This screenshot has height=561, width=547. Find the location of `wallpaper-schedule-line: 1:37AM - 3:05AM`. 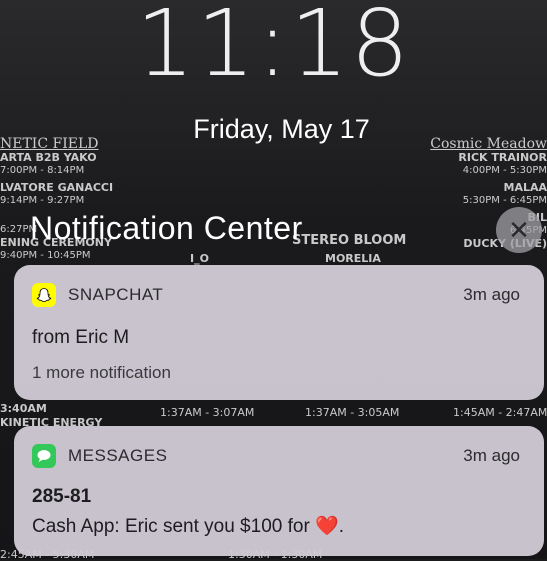

wallpaper-schedule-line: 1:37AM - 3:05AM is located at coordinates (352, 412).